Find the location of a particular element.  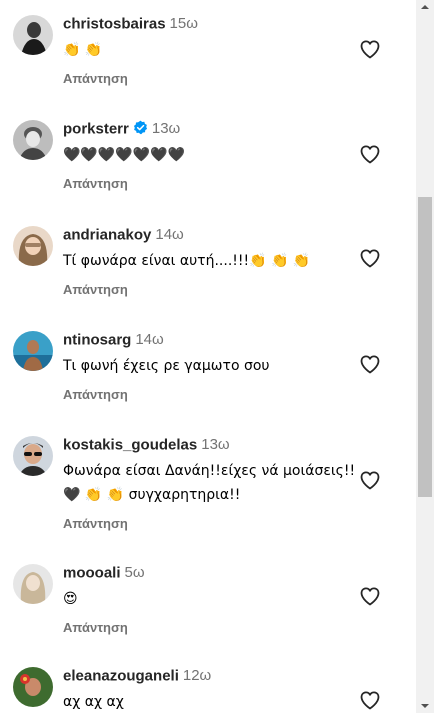

comment-header: andrianakoy 14ω is located at coordinates (123, 237).